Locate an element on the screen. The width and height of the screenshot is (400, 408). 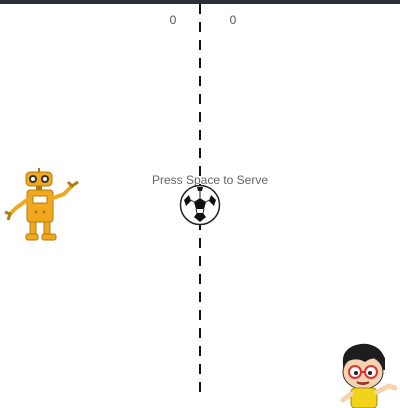
right-score: 0 is located at coordinates (233, 20).